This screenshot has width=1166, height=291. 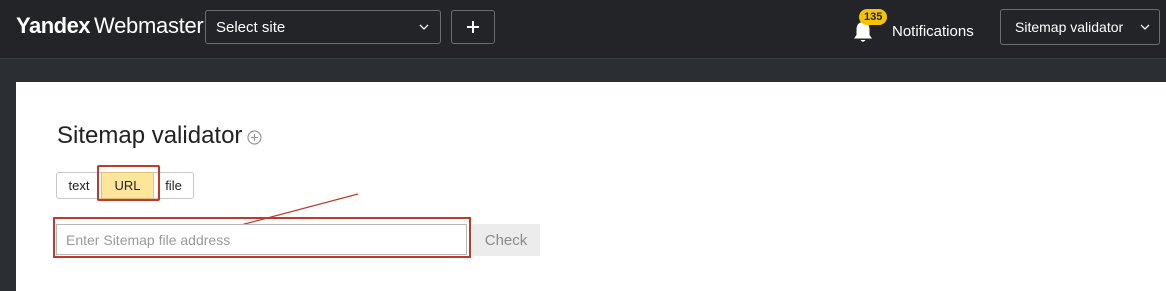 What do you see at coordinates (873, 17) in the screenshot?
I see `notifications-count-badge: 135` at bounding box center [873, 17].